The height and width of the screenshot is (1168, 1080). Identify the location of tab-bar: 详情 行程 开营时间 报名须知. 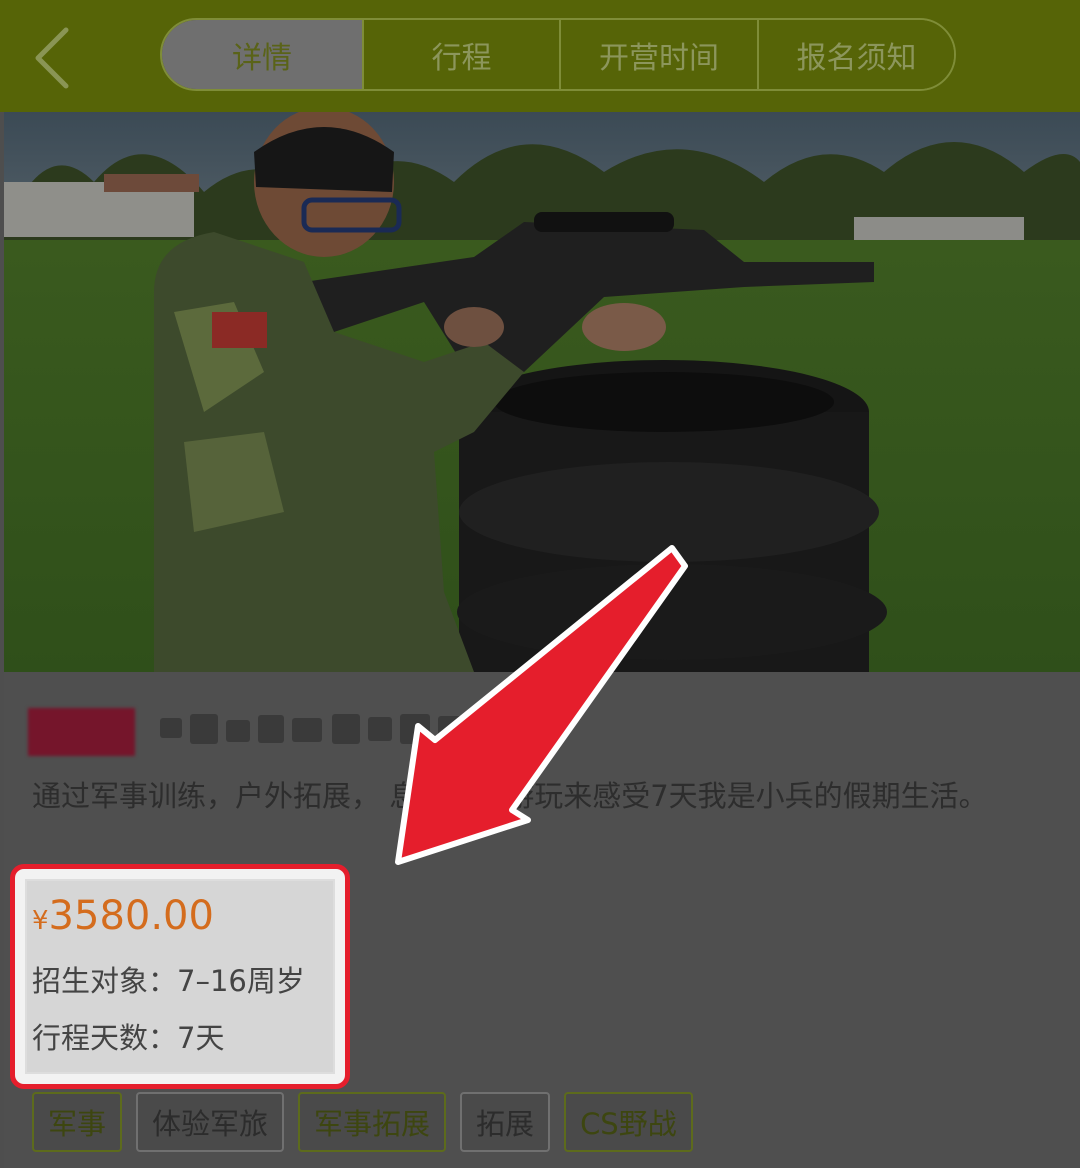
(558, 54).